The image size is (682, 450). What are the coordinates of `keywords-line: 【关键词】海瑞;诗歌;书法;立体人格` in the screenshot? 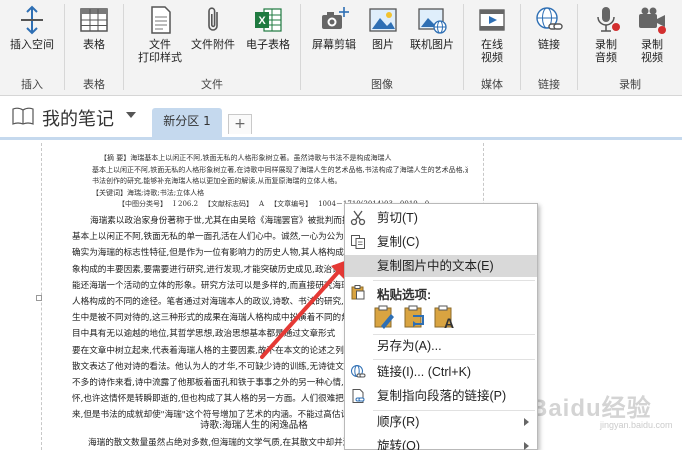 It's located at (148, 192).